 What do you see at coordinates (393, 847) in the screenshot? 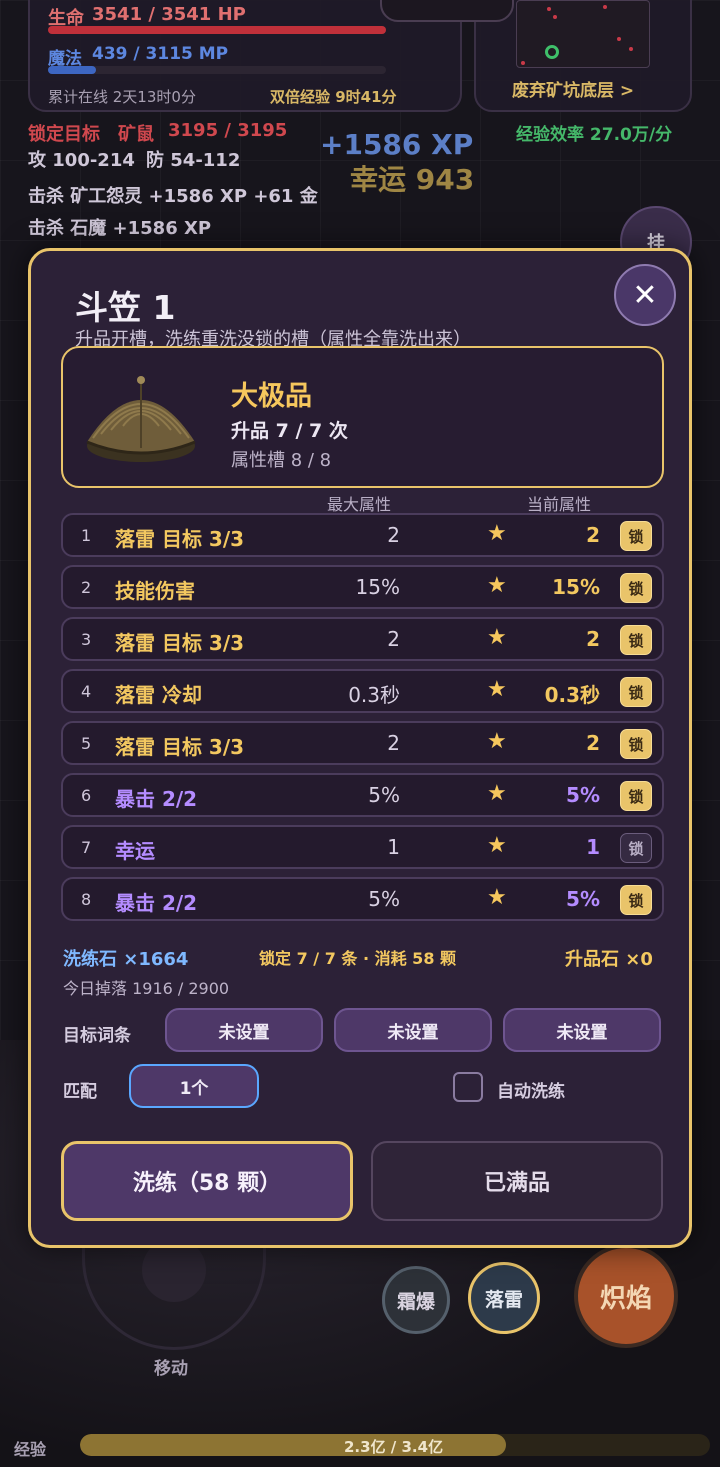
I see `attribute-max-value: 1` at bounding box center [393, 847].